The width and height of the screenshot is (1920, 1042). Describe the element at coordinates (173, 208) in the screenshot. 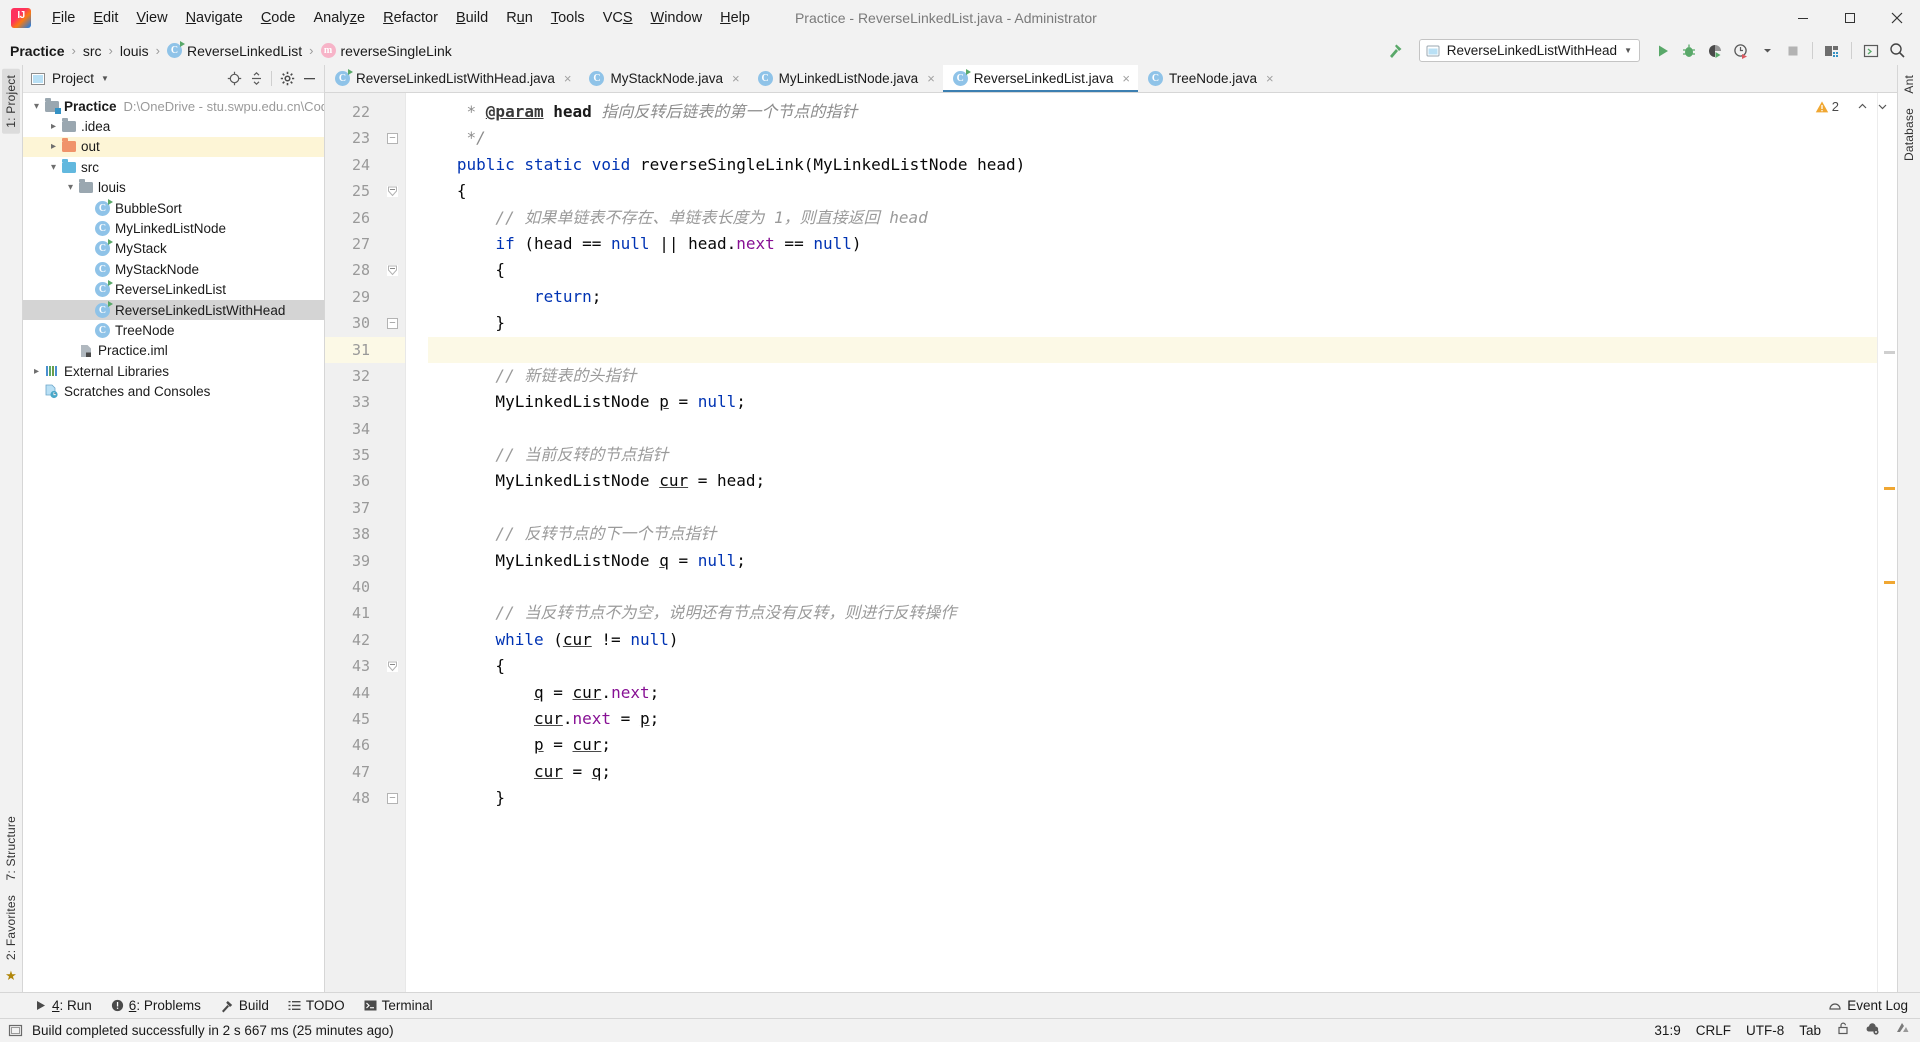

I see `tree-node-bubblesort: C BubbleSort` at that location.